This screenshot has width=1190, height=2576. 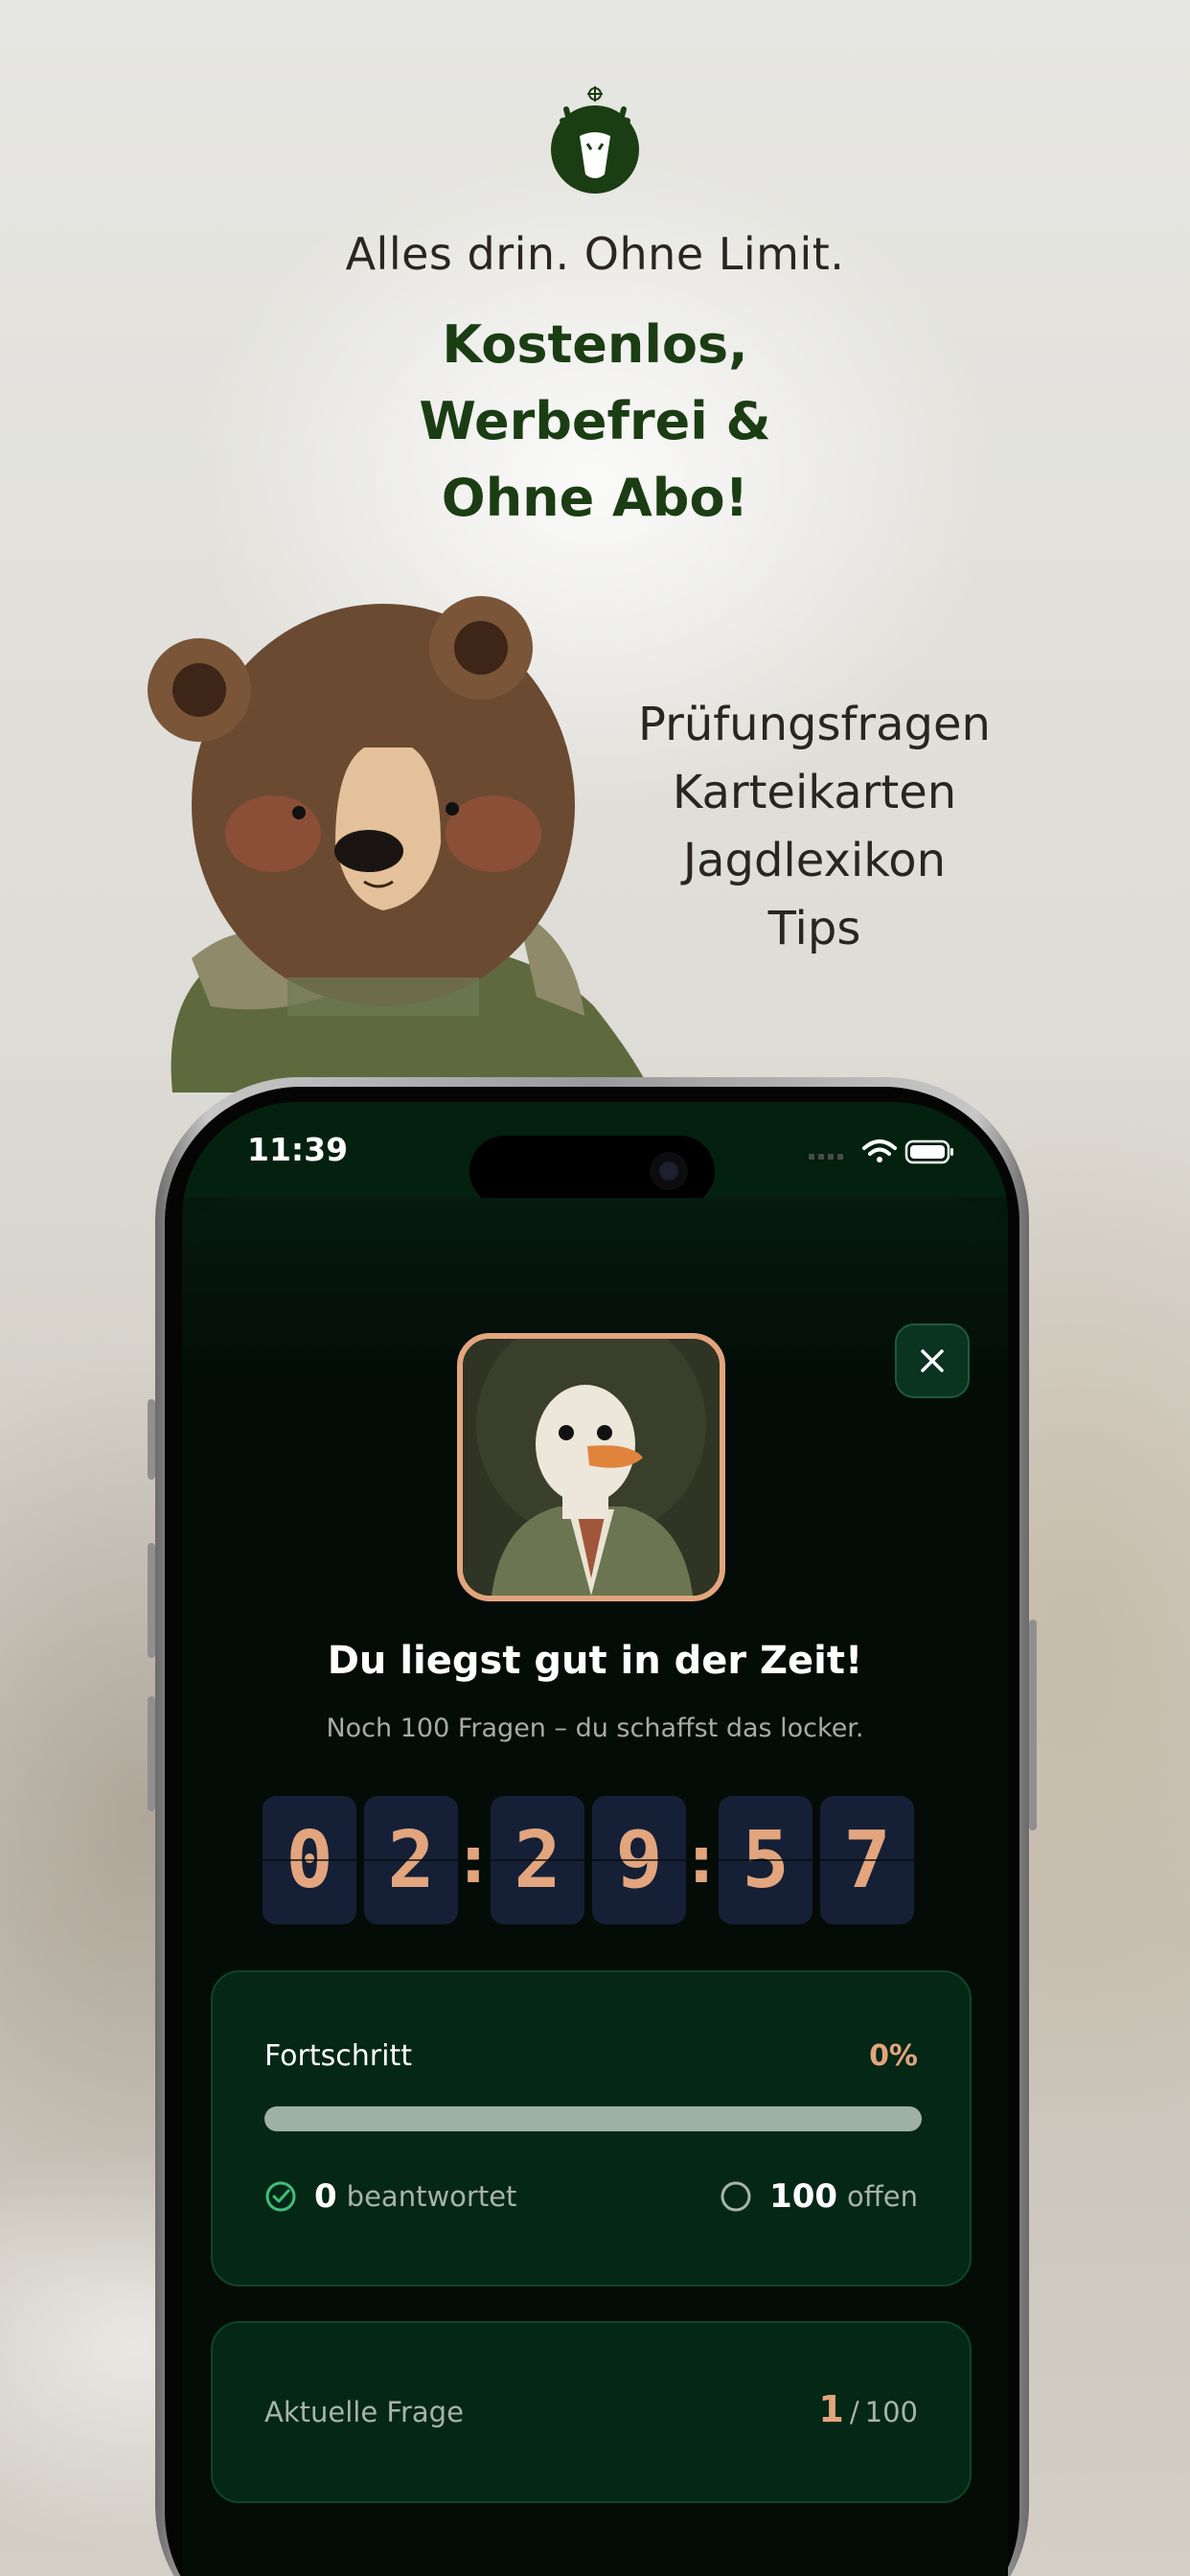 What do you see at coordinates (595, 498) in the screenshot?
I see `promo-line: Ohne Abo!` at bounding box center [595, 498].